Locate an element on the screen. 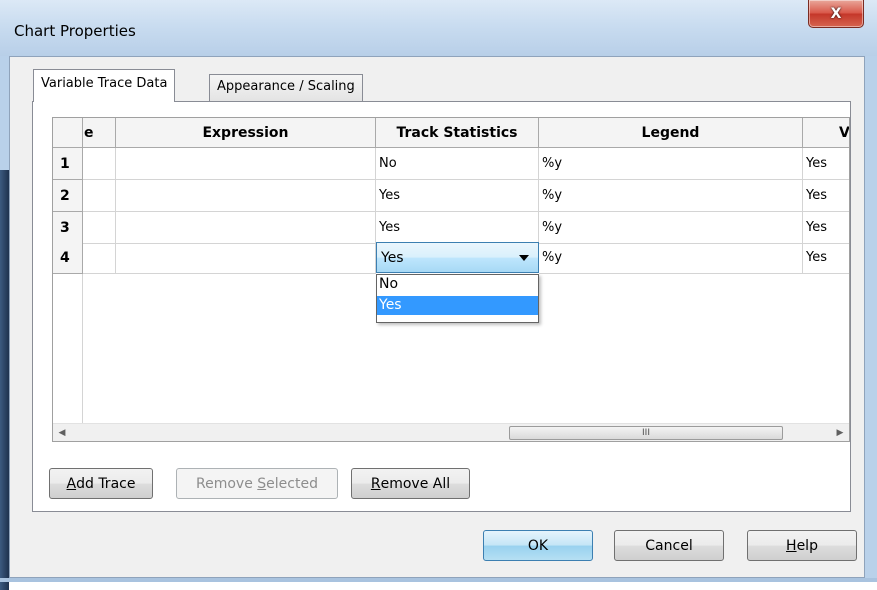 This screenshot has width=877, height=590. window-bottom-border is located at coordinates (438, 580).